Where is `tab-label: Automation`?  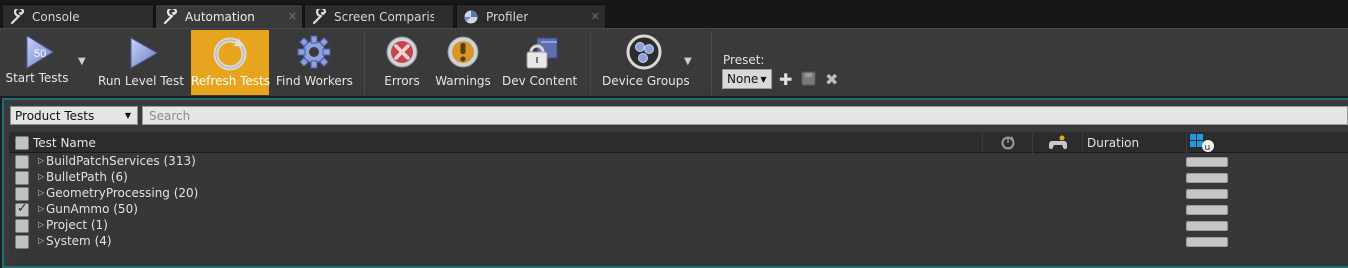 tab-label: Automation is located at coordinates (220, 16).